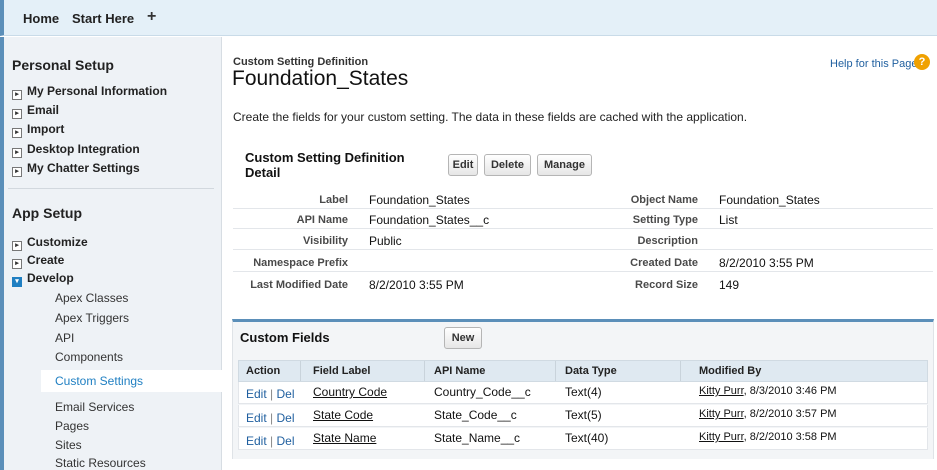  I want to click on delete-button: Delete, so click(507, 165).